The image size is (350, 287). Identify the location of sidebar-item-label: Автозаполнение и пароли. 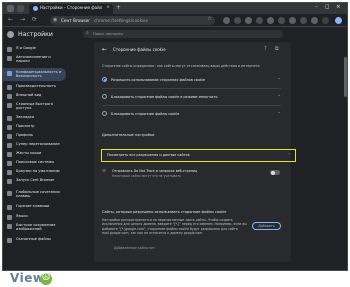
(33, 59).